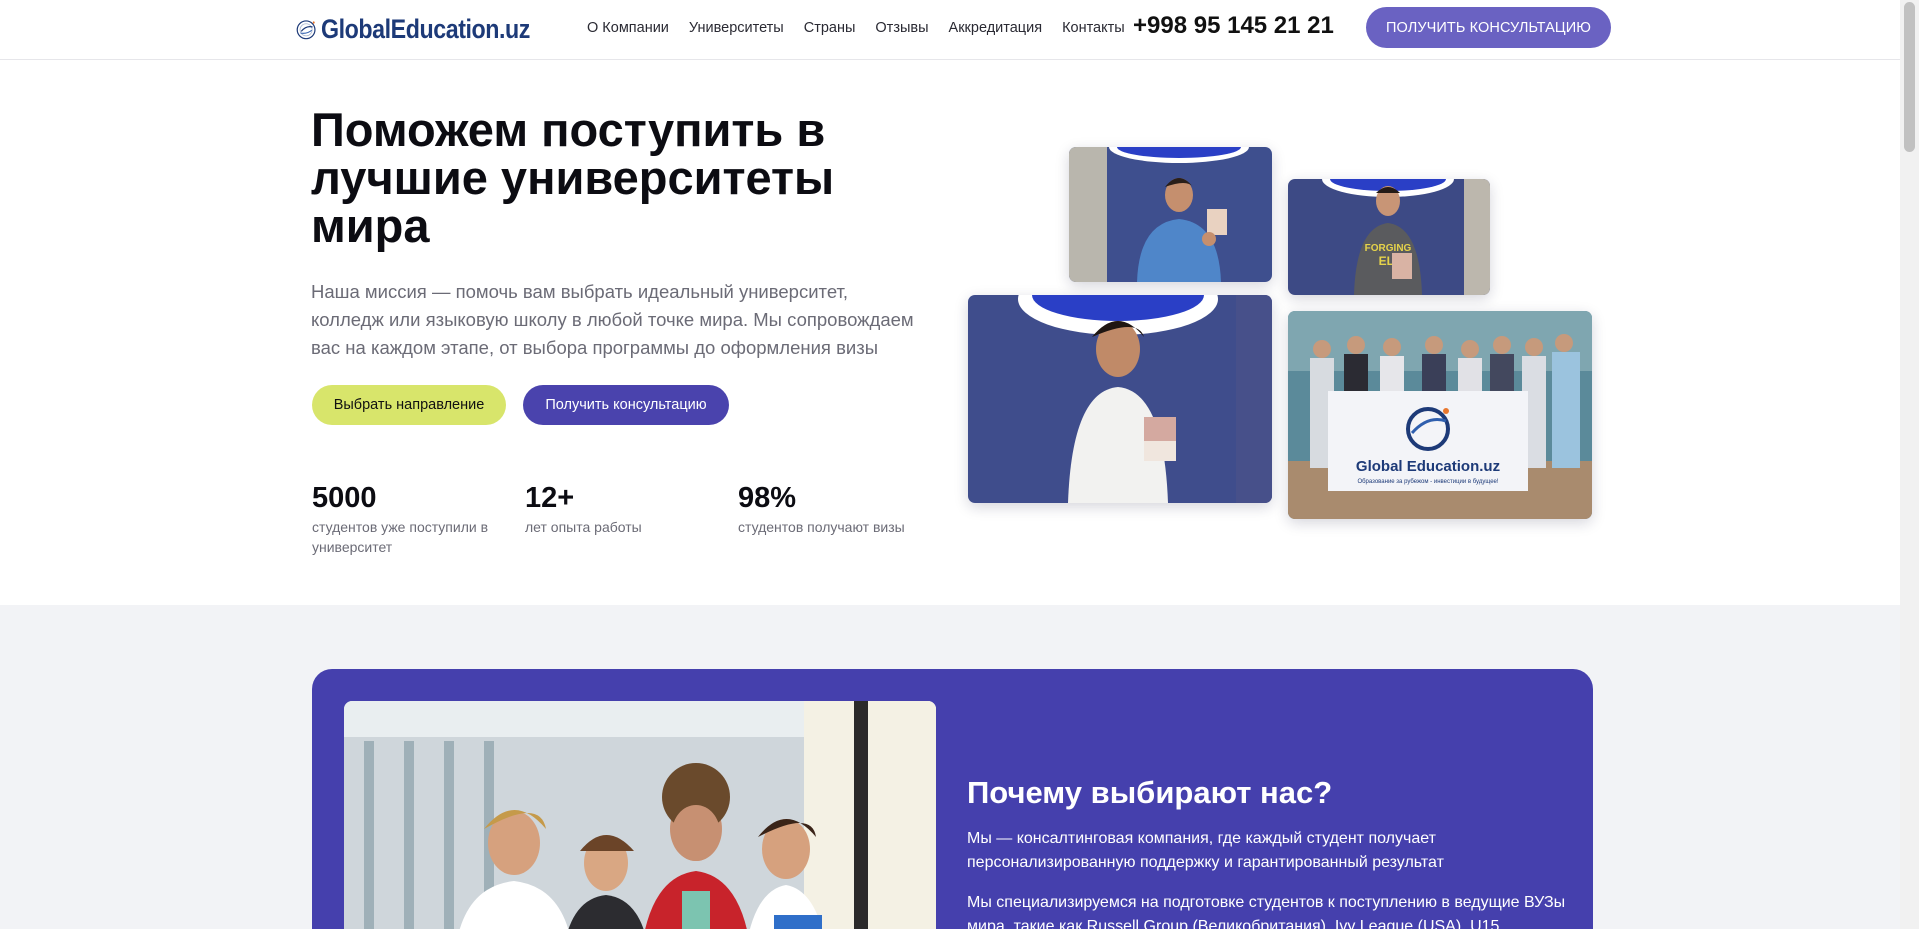 The image size is (1919, 929). I want to click on students-group-photo, so click(640, 815).